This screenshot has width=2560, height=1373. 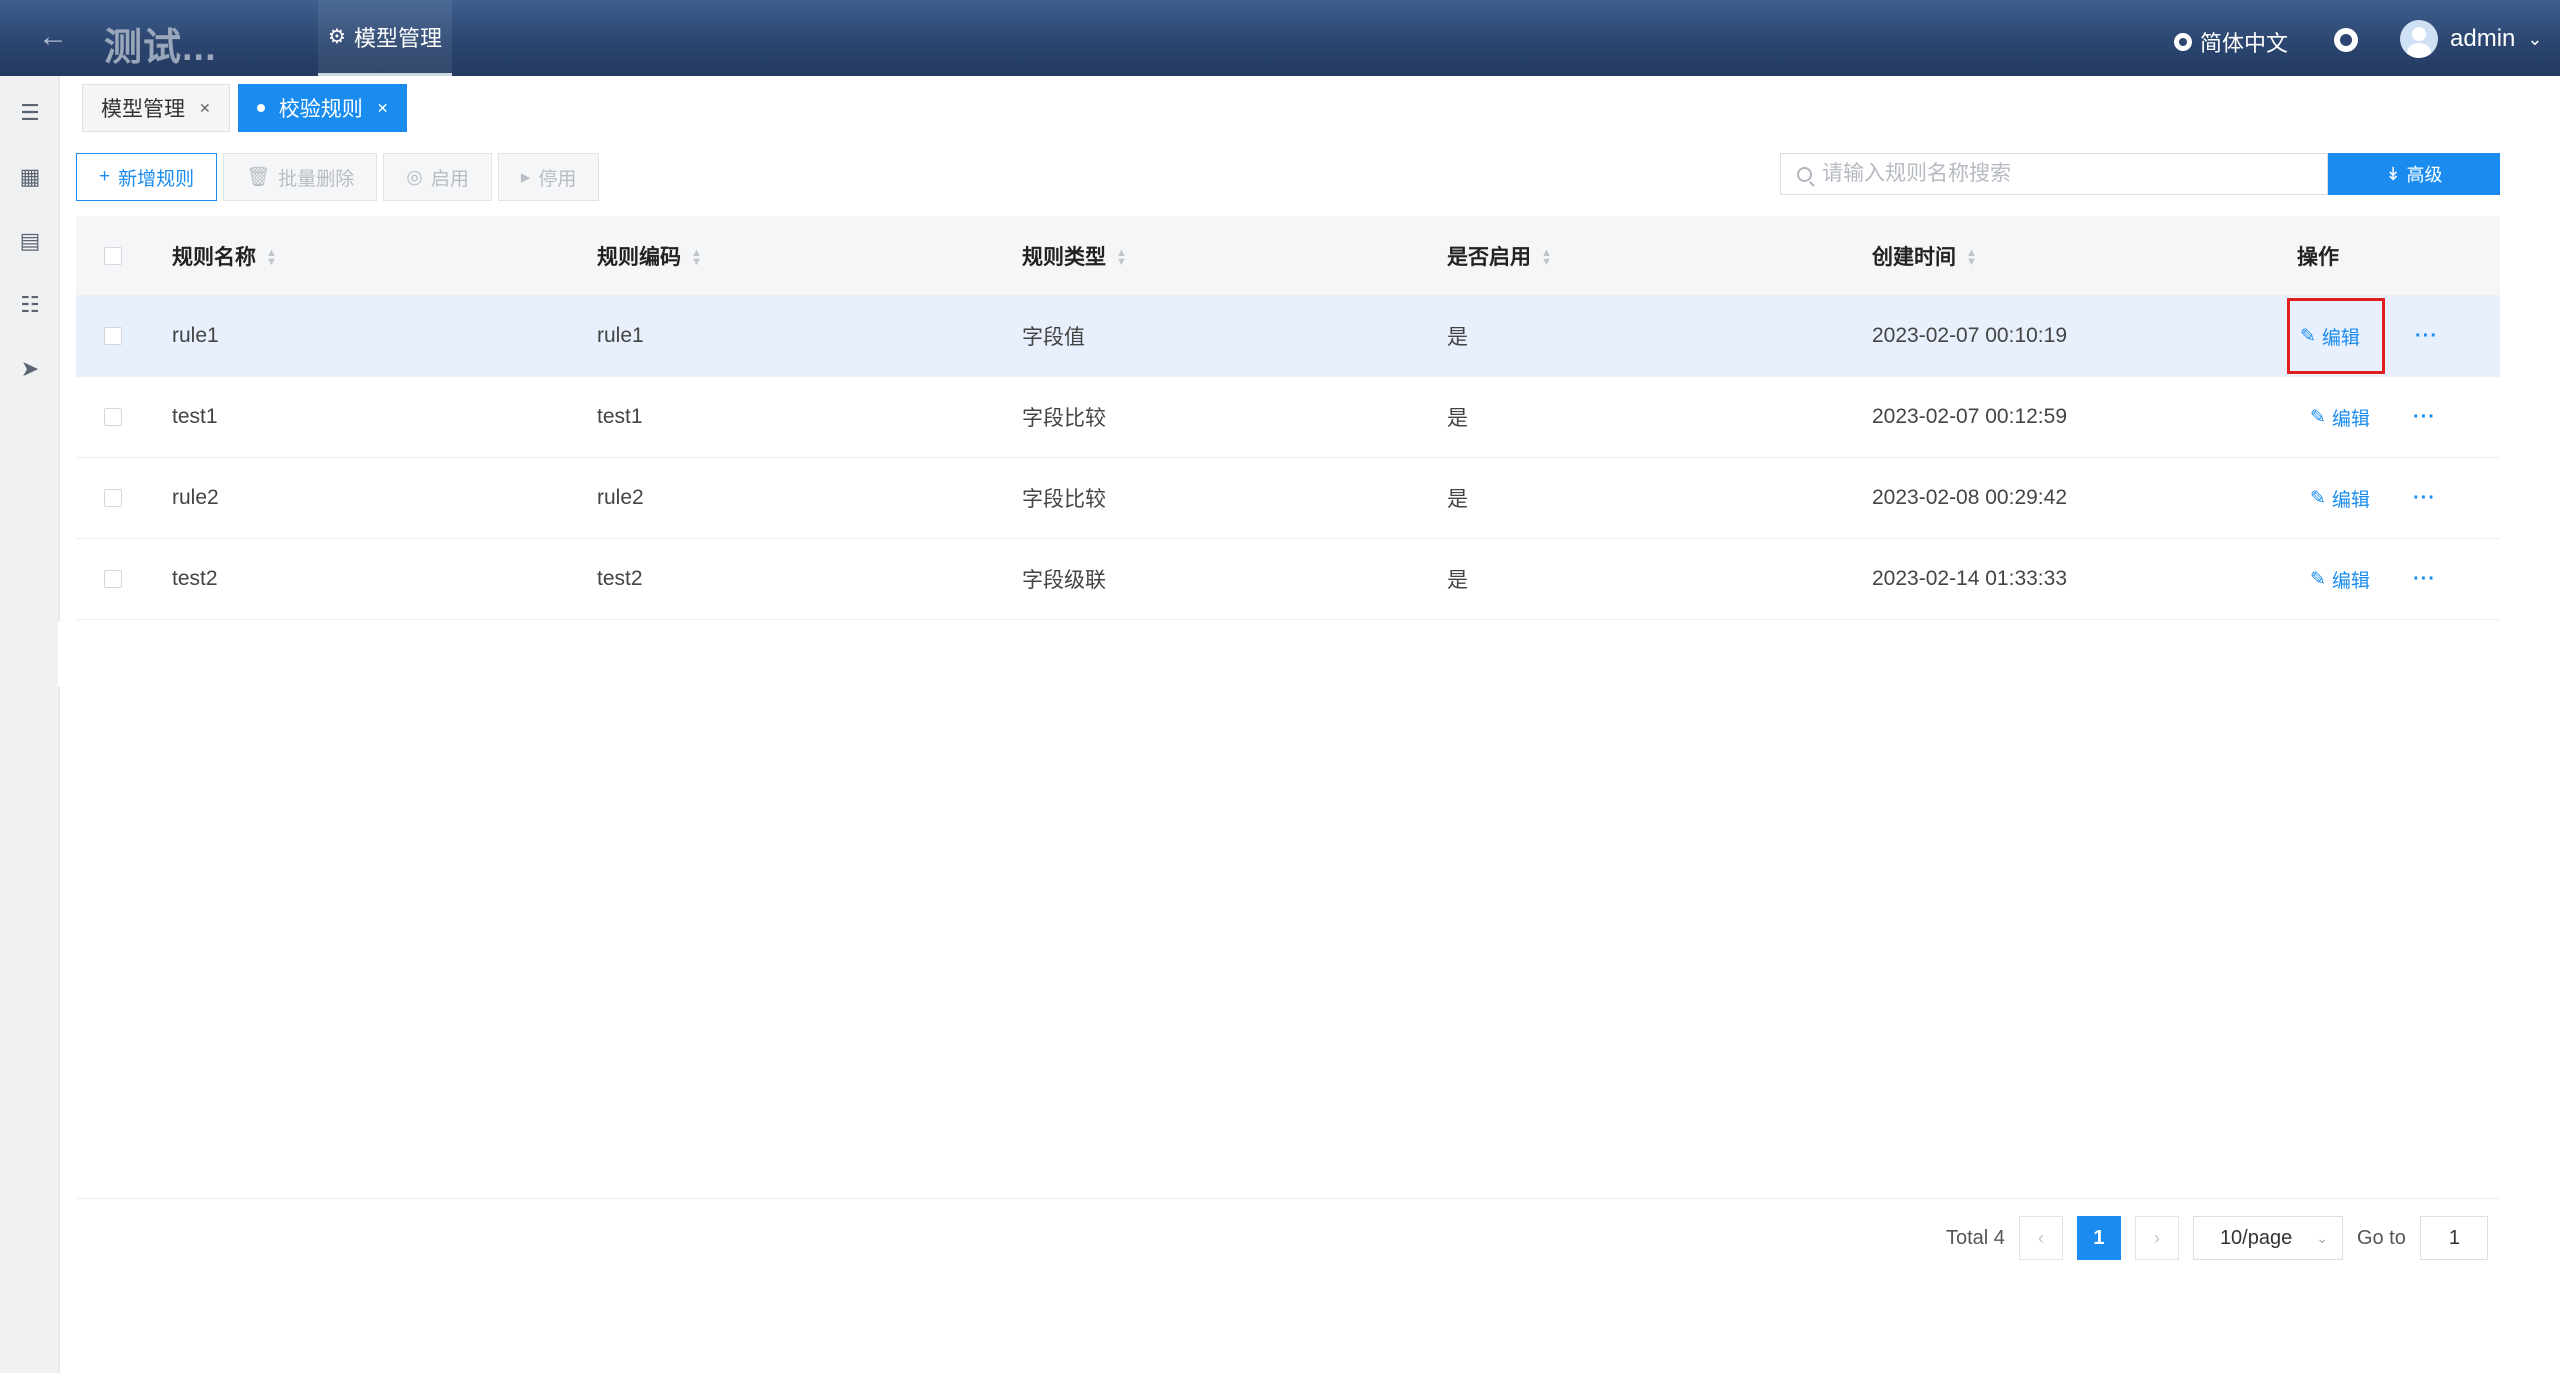 What do you see at coordinates (1064, 580) in the screenshot?
I see `cell-type: 字段级联` at bounding box center [1064, 580].